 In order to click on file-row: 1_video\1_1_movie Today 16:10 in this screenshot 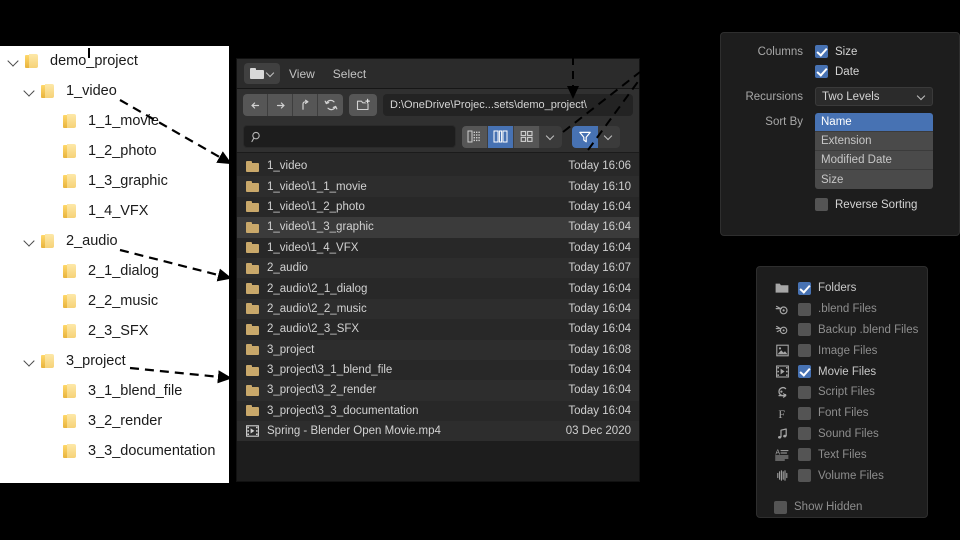, I will do `click(438, 186)`.